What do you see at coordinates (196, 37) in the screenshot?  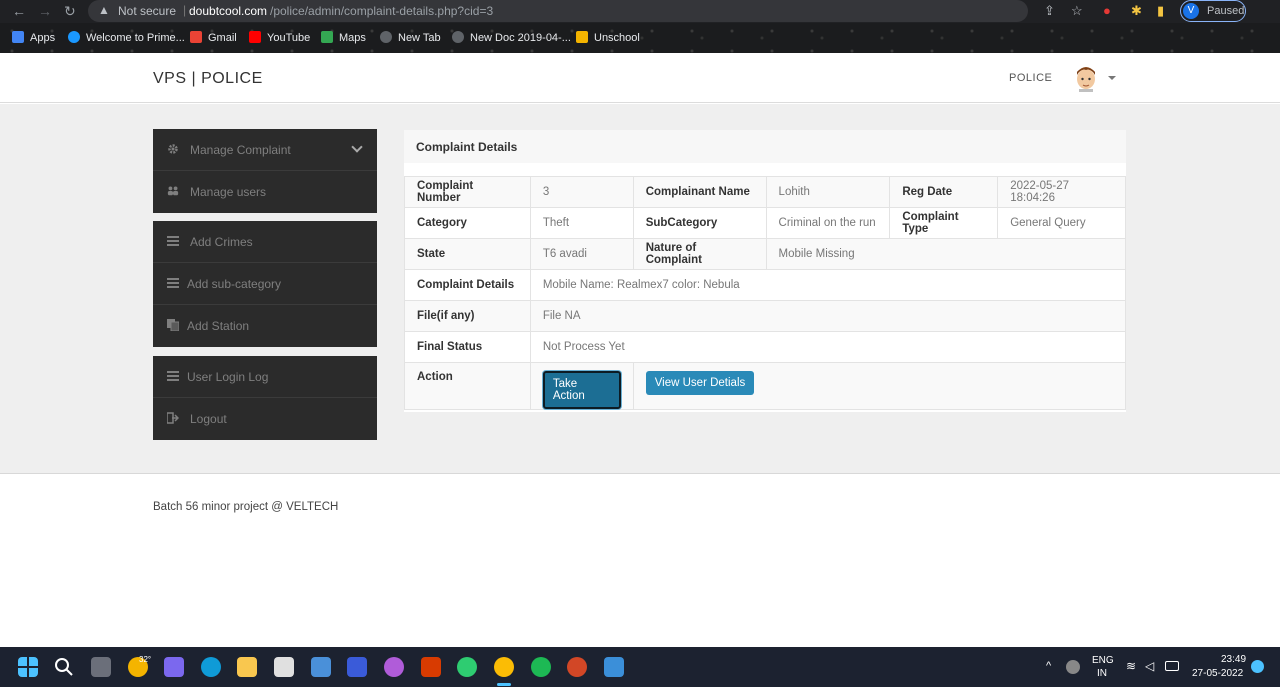 I see `gmail-icon` at bounding box center [196, 37].